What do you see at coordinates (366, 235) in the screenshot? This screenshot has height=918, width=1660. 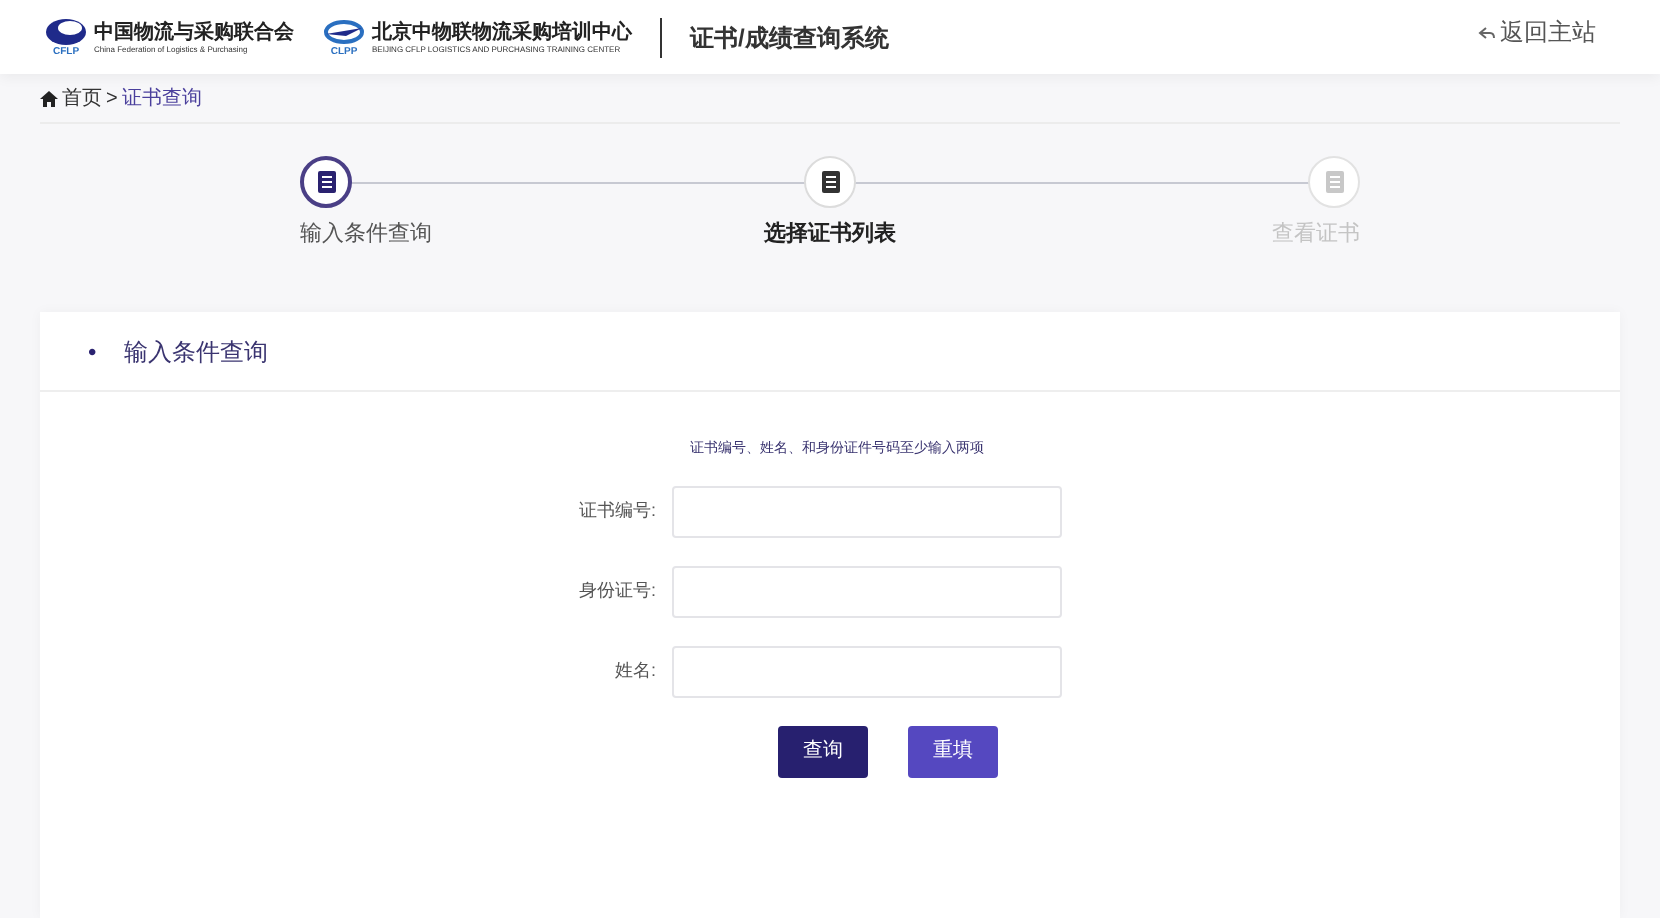 I see `step-label: 输入条件查询` at bounding box center [366, 235].